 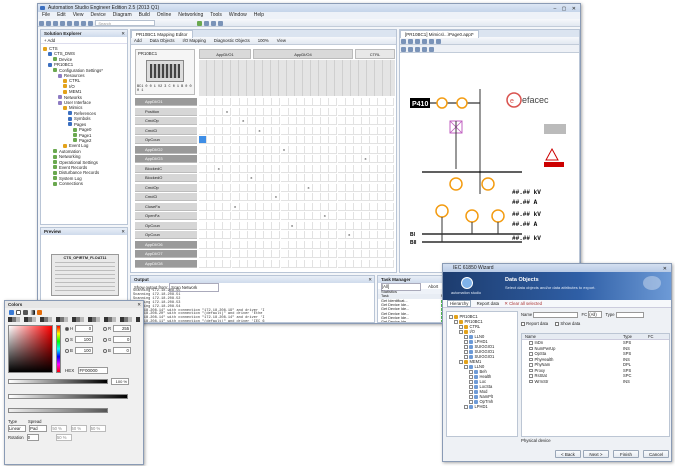 I want to click on mapping-toolbar-item: Add, so click(x=138, y=40).